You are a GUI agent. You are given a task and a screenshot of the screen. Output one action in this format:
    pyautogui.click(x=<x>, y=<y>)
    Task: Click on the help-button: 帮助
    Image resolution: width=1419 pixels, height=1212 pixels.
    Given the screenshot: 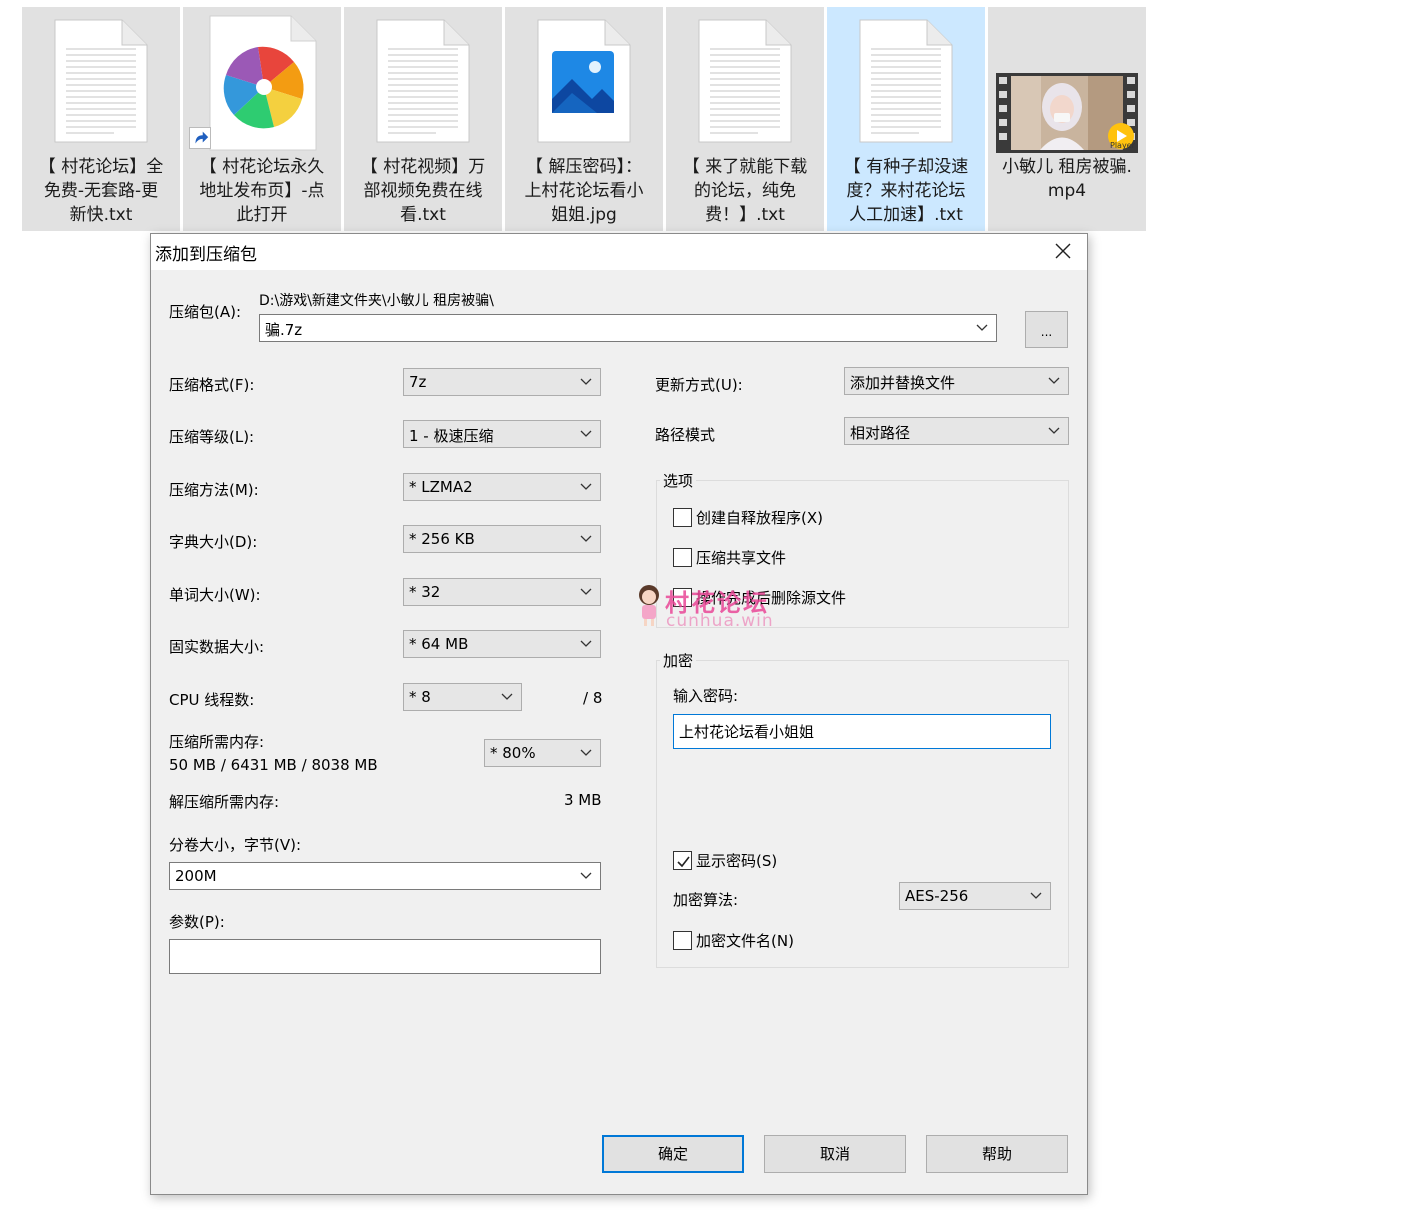 What is the action you would take?
    pyautogui.click(x=997, y=1154)
    